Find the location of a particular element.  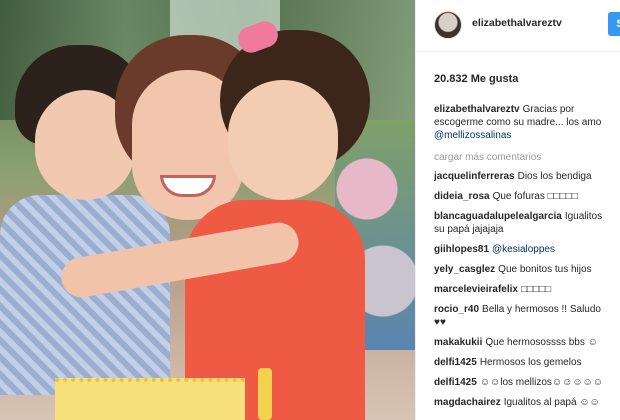

caption-line3: @mellizossalinas is located at coordinates (472, 135).